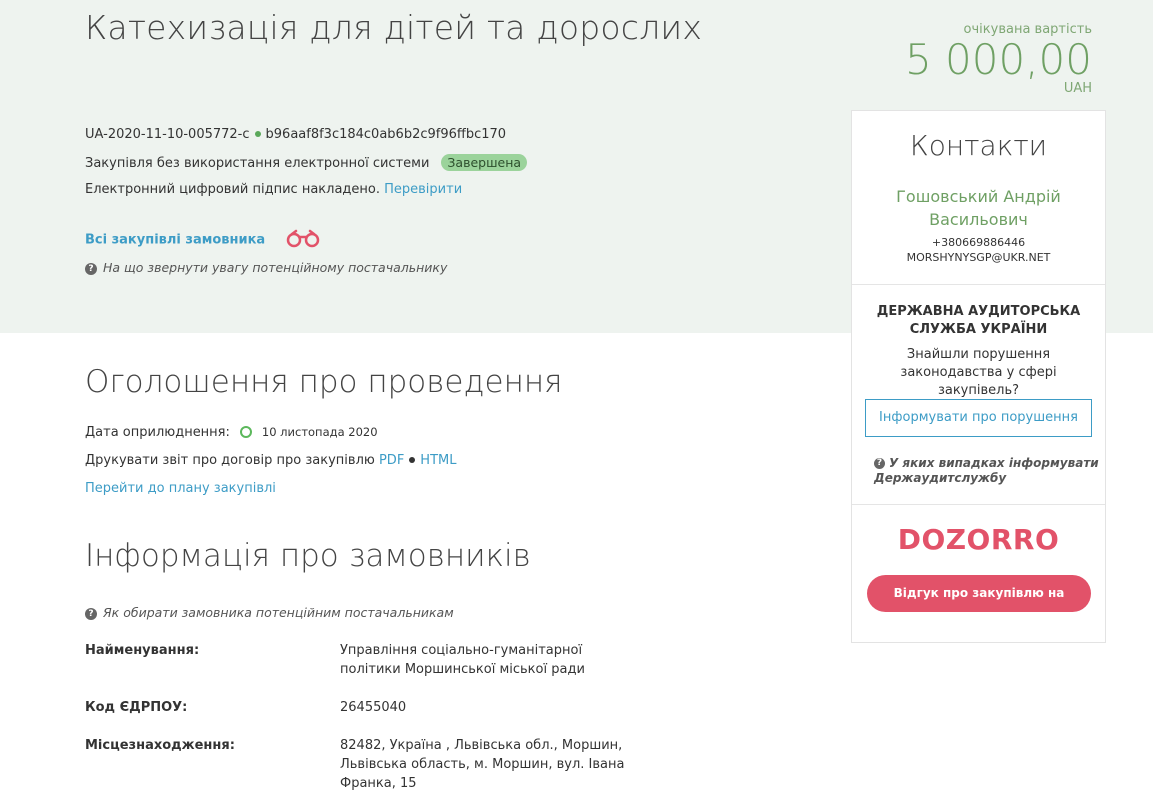 The height and width of the screenshot is (795, 1153). I want to click on published-label: Дата оприлюднення:, so click(157, 432).